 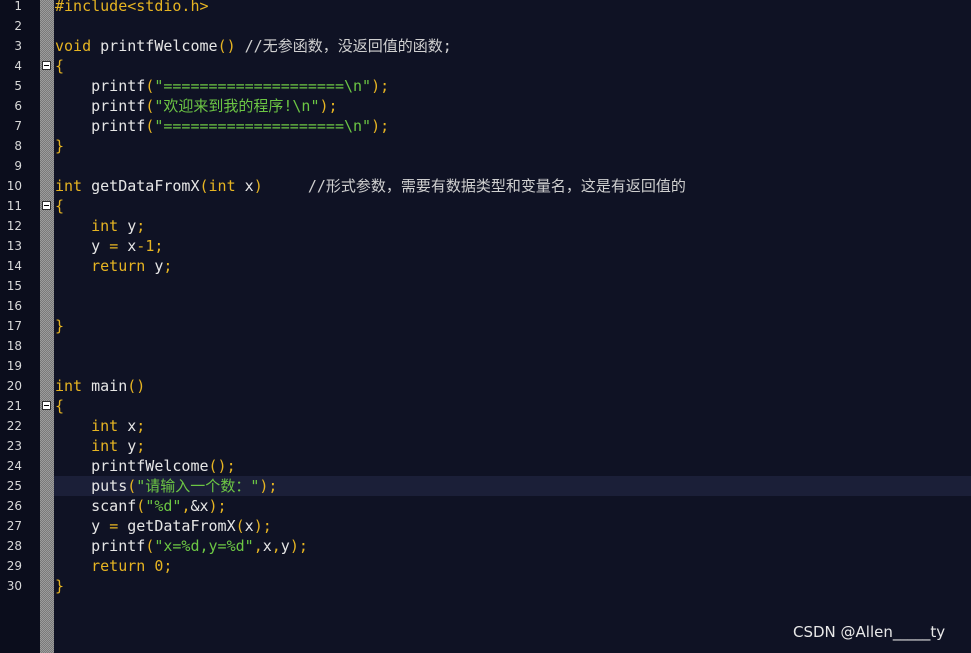 I want to click on line-number: 1, so click(x=18, y=6).